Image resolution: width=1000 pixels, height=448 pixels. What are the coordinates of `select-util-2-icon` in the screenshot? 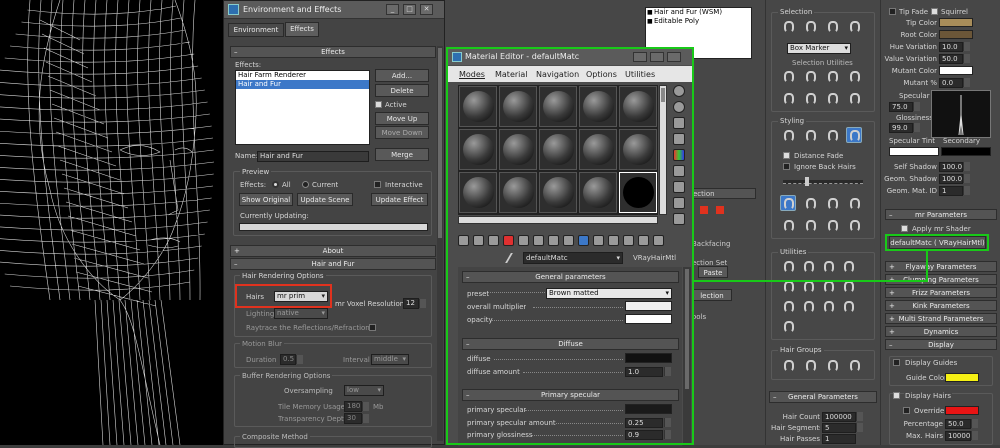 It's located at (810, 76).